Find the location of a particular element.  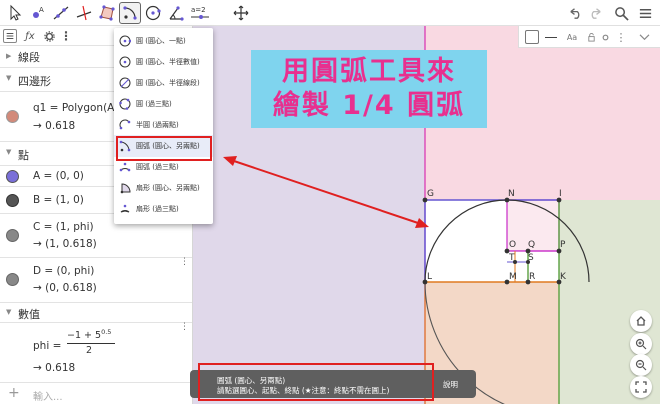

undo-button is located at coordinates (574, 13).